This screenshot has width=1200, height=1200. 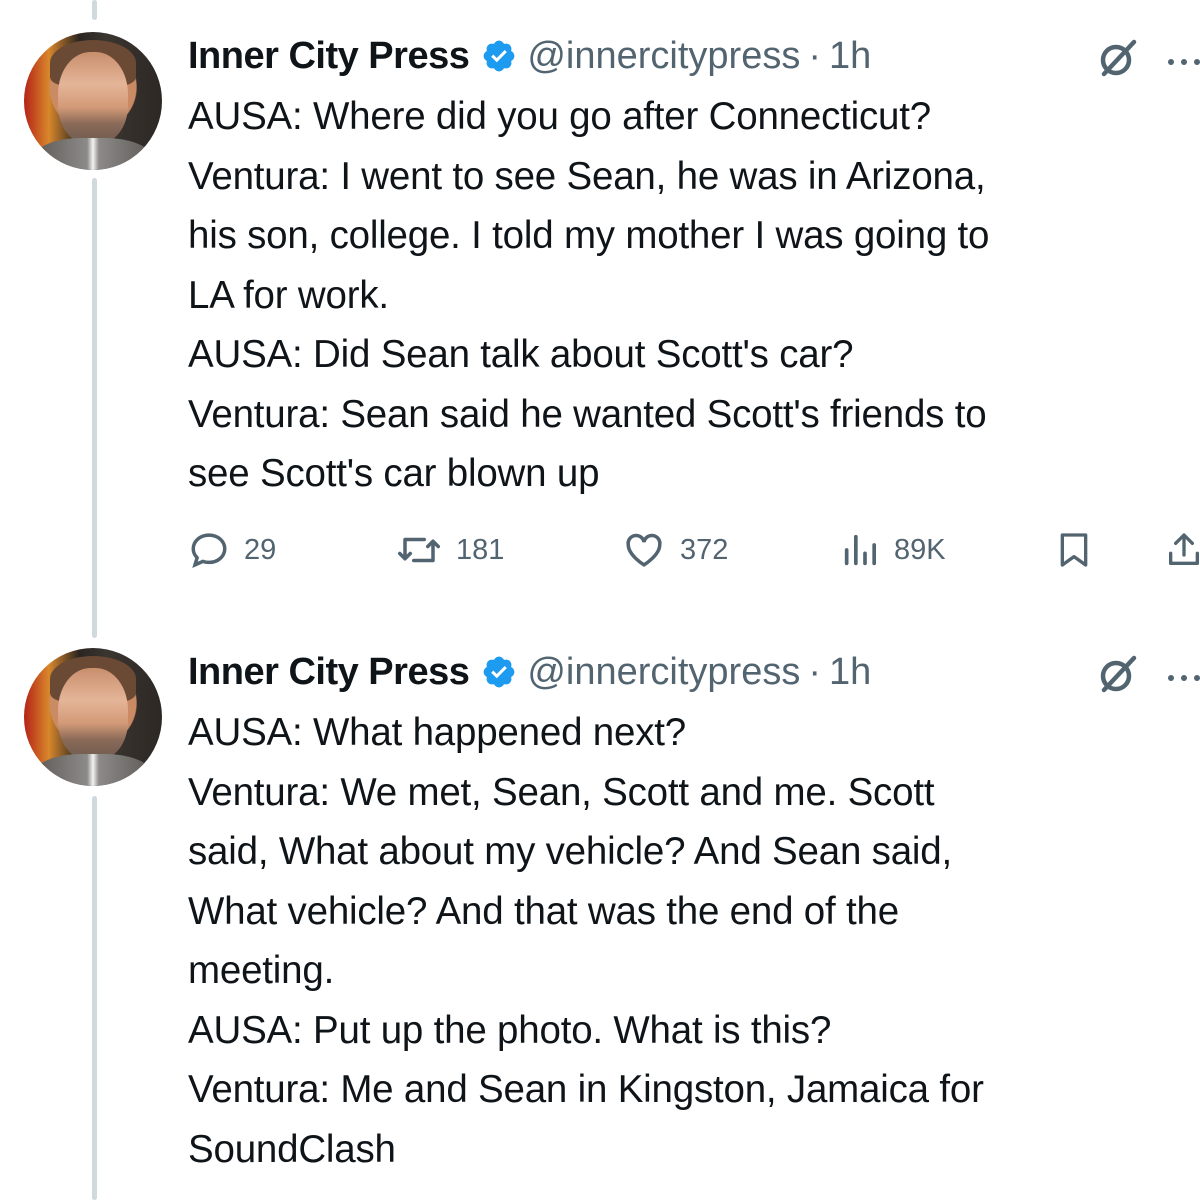 I want to click on tweet-line: LA for work., so click(x=288, y=295).